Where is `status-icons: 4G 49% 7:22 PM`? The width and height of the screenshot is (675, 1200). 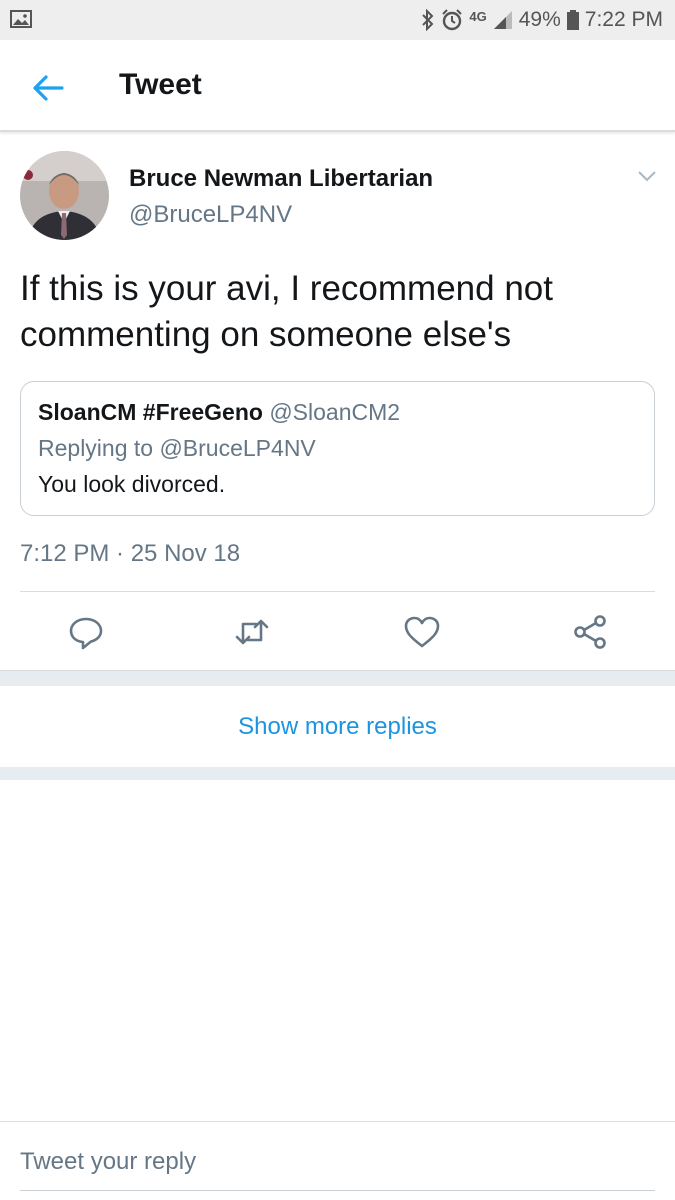 status-icons: 4G 49% 7:22 PM is located at coordinates (542, 20).